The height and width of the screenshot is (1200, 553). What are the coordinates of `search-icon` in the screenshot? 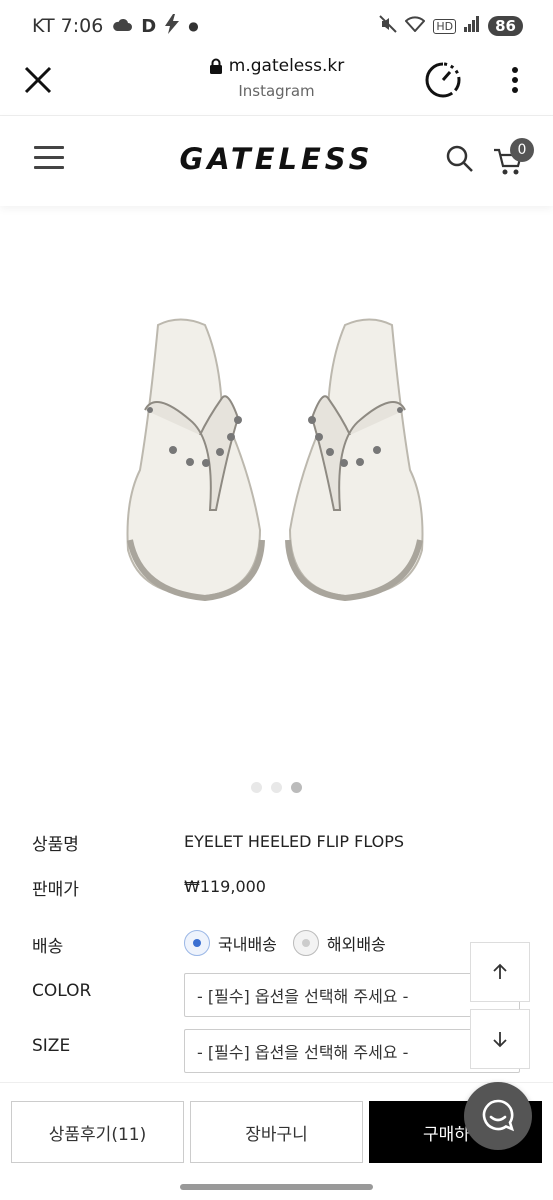 It's located at (459, 158).